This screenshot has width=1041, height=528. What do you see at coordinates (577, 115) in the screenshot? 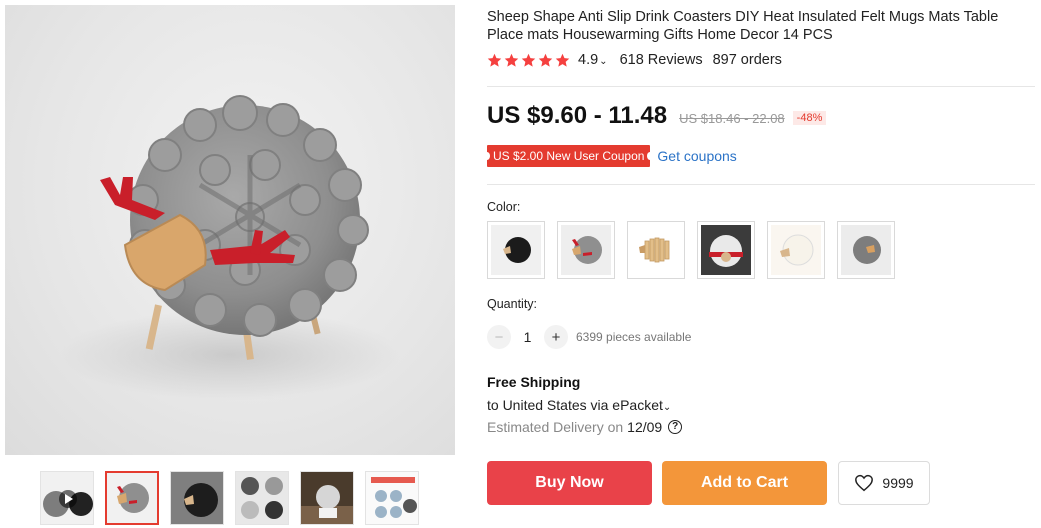
I see `sale-price: US $9.60 - 11.48` at bounding box center [577, 115].